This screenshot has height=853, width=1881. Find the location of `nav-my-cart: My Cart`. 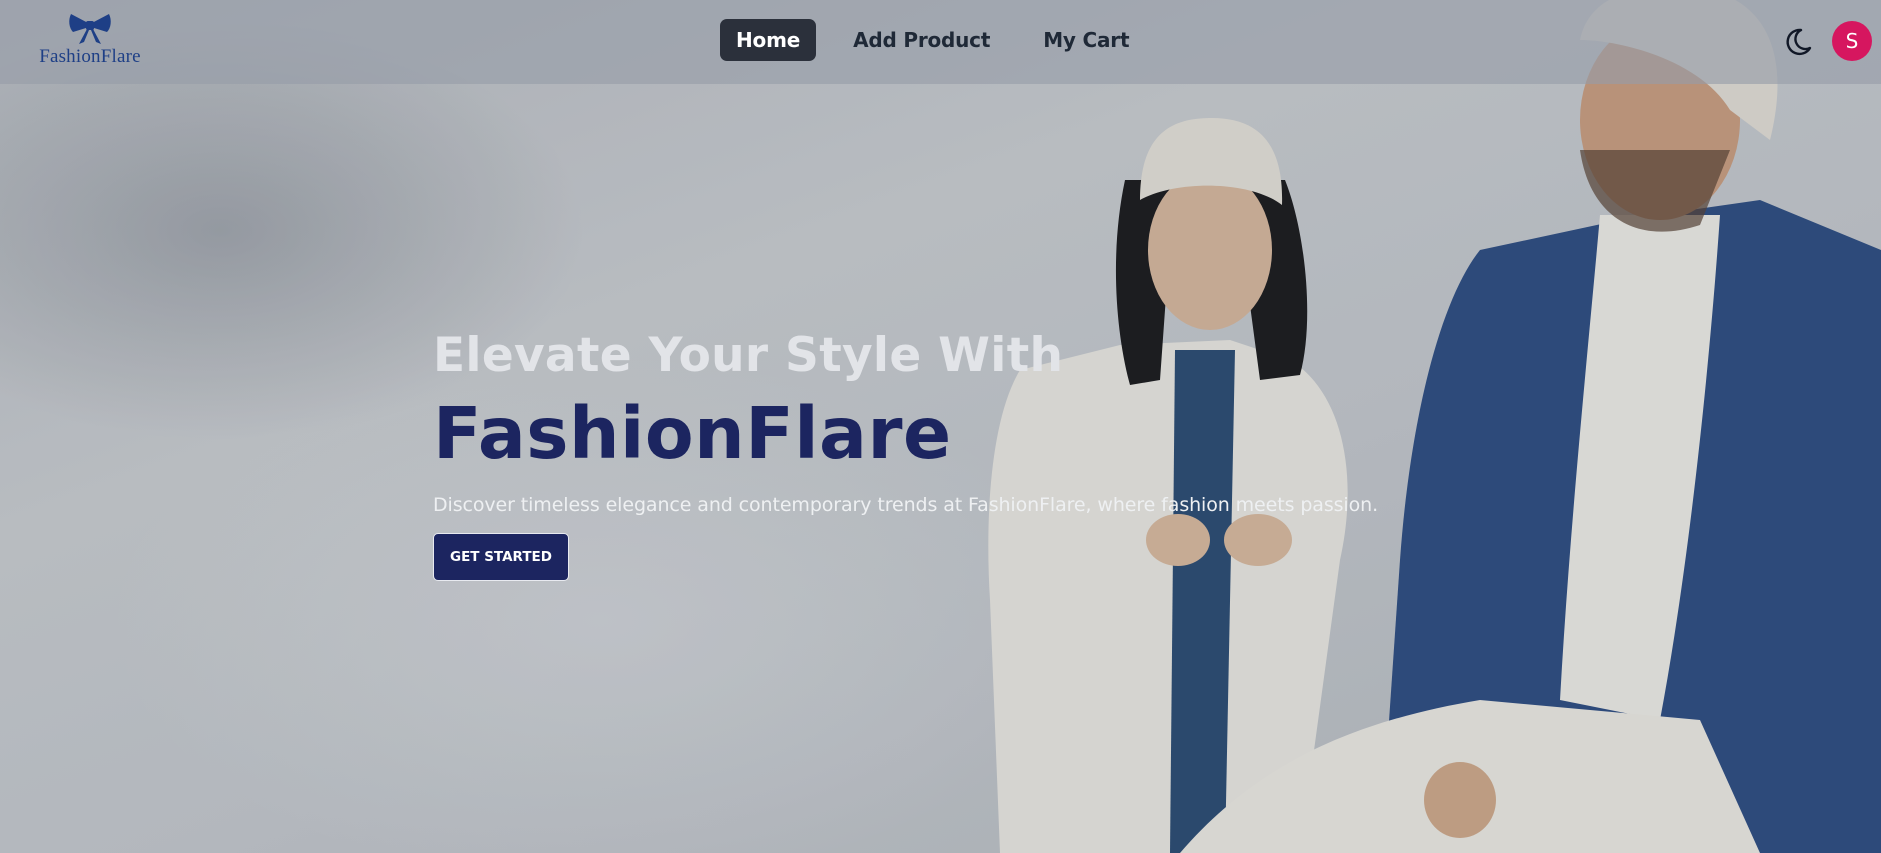

nav-my-cart: My Cart is located at coordinates (1086, 40).